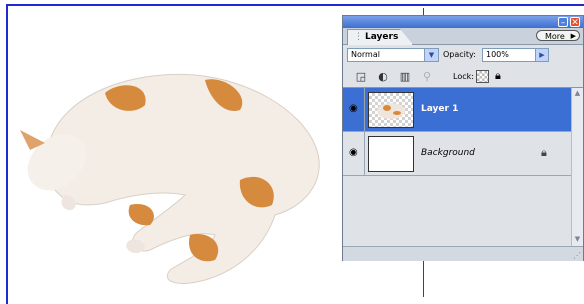 The height and width of the screenshot is (304, 584). I want to click on layer-tools-row: ◲ ◐ ▥ ⚲ Lock: 🔒︎, so click(463, 77).